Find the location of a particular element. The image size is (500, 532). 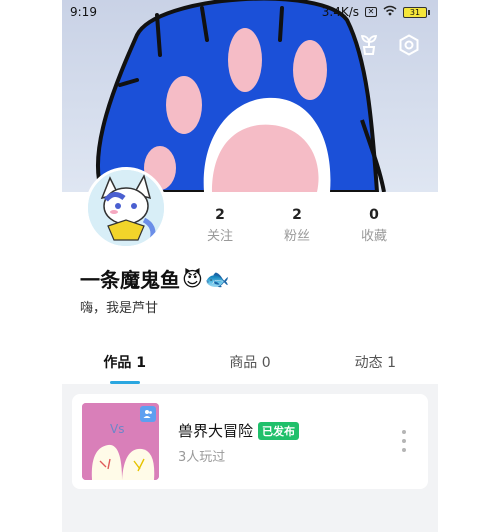

profile-bio: 嗨，我是芦甘 is located at coordinates (119, 308).